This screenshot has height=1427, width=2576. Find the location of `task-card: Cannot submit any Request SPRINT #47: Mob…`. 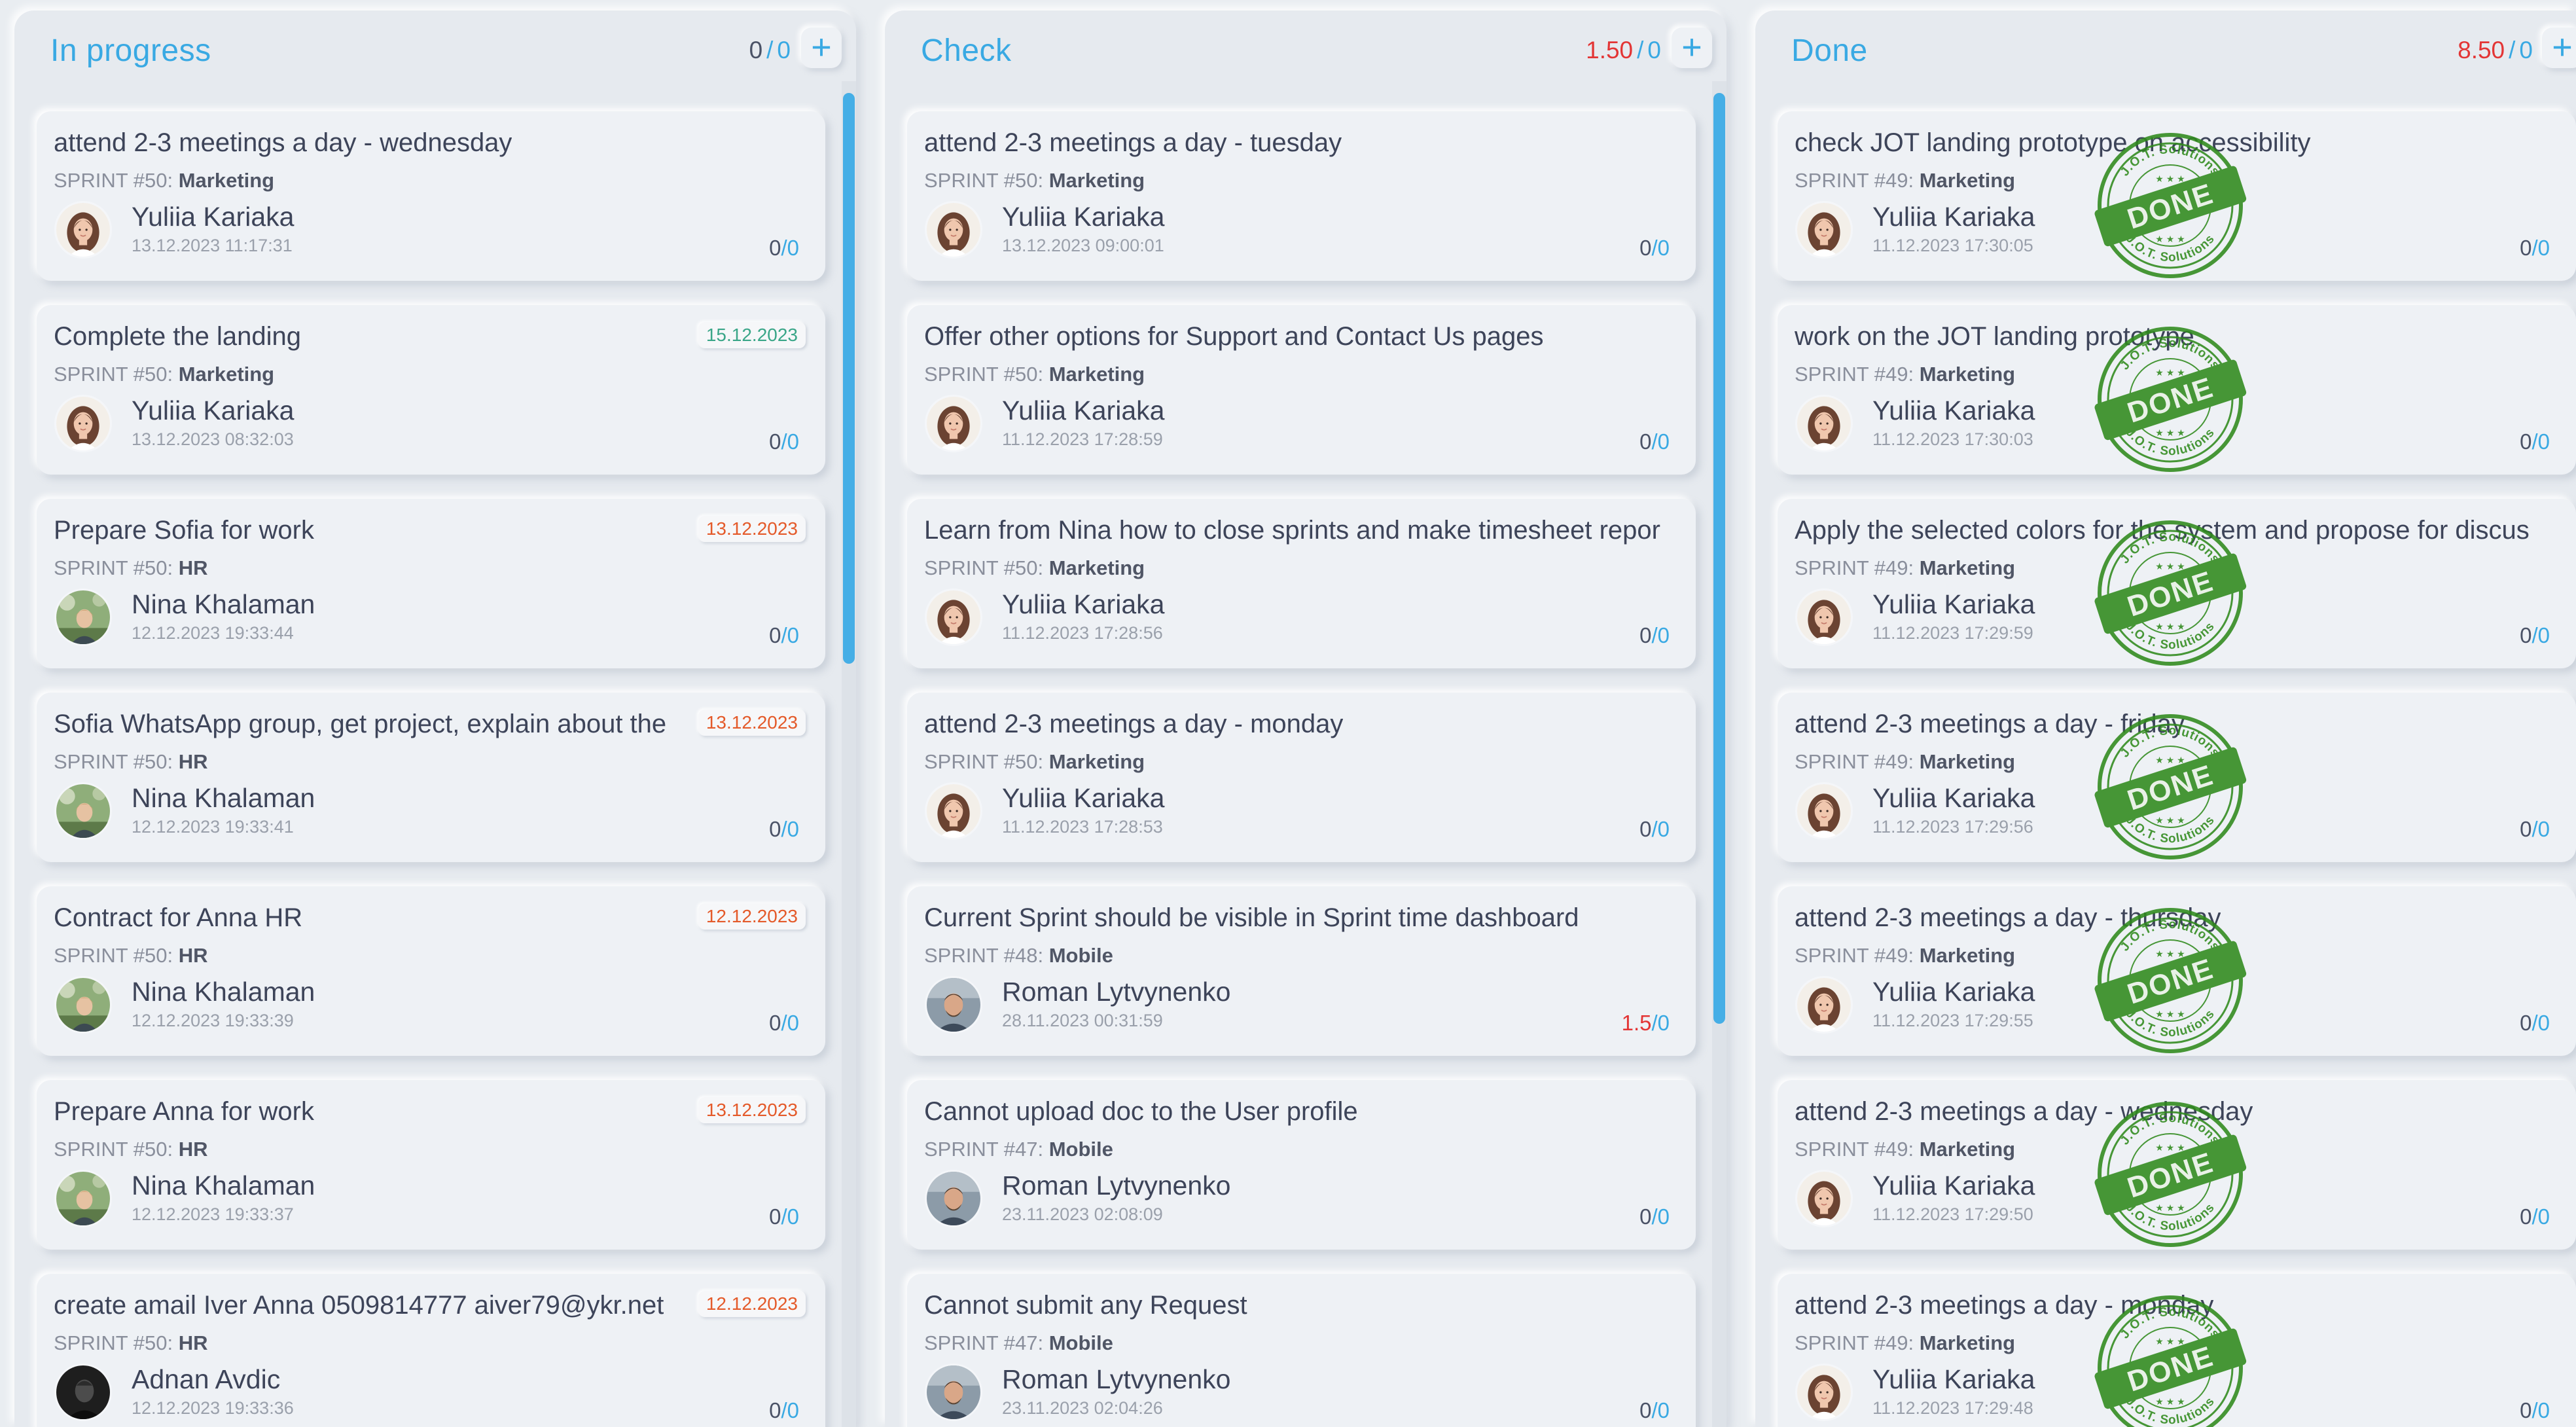

task-card: Cannot submit any Request SPRINT #47: Mob… is located at coordinates (1301, 1350).